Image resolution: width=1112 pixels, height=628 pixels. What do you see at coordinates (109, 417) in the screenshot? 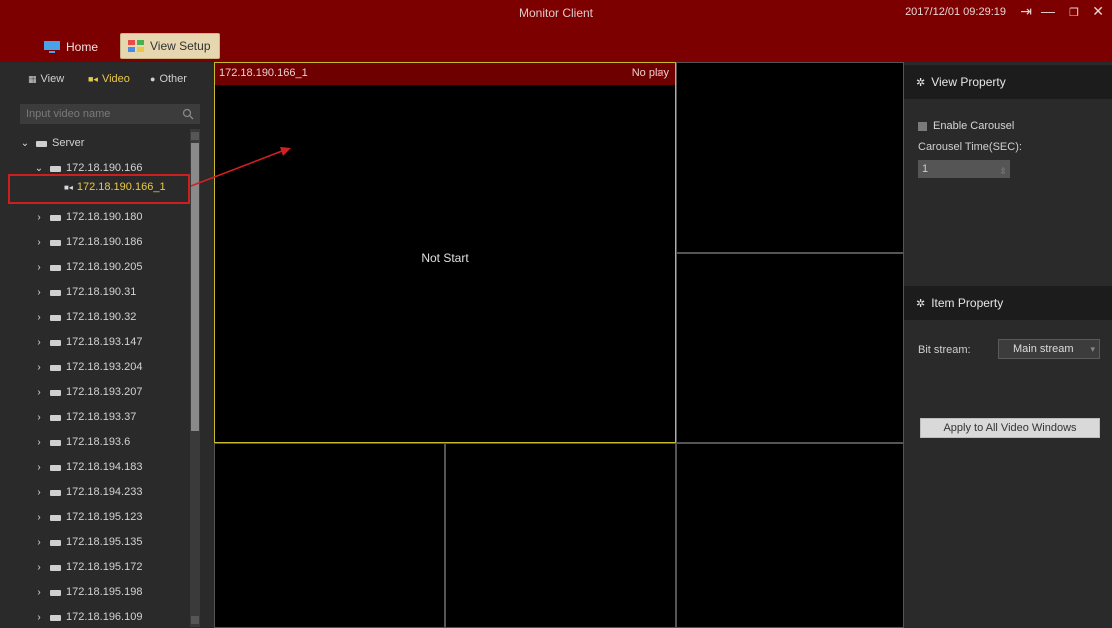
I see `tree-device-item: › 172.18.193.37` at bounding box center [109, 417].